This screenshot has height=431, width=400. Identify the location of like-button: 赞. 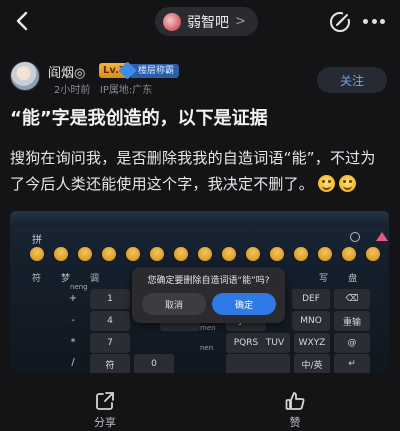
(295, 410).